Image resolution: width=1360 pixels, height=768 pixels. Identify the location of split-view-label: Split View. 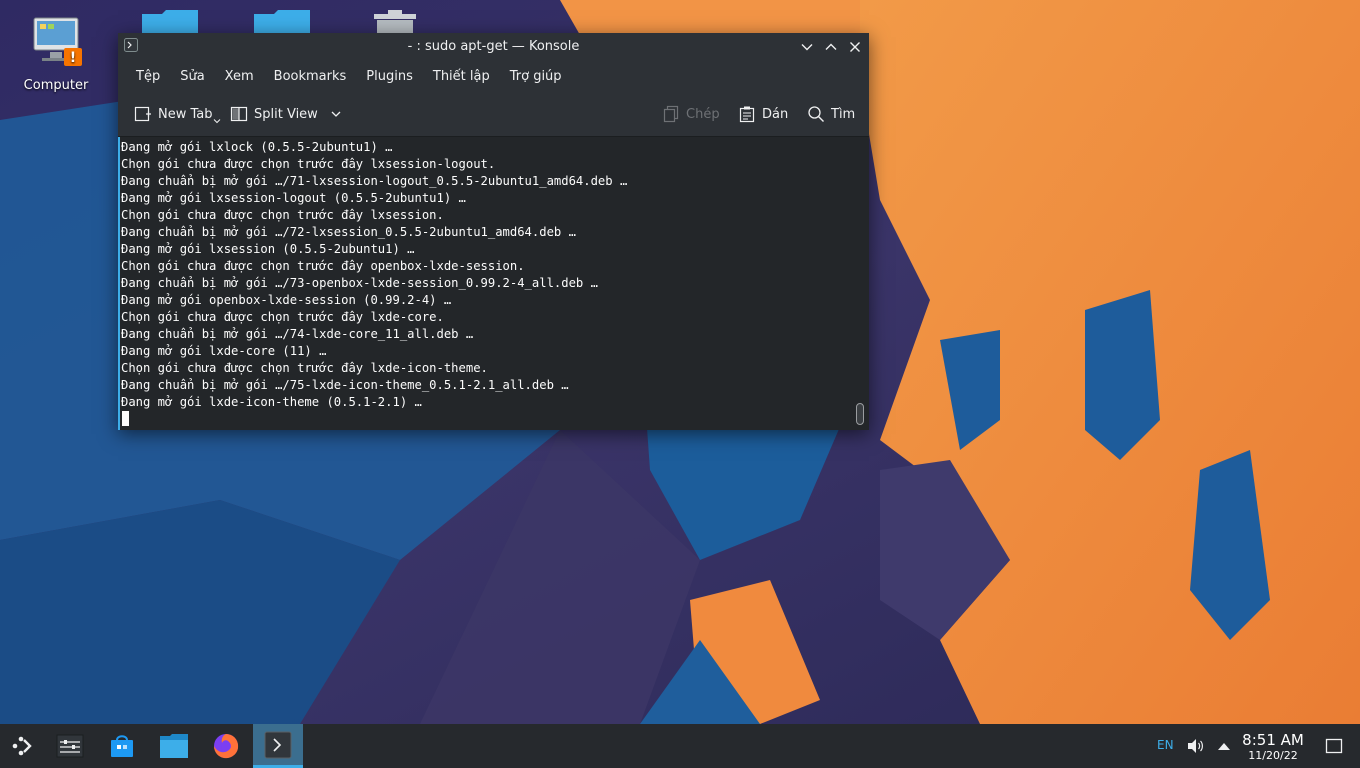
(286, 114).